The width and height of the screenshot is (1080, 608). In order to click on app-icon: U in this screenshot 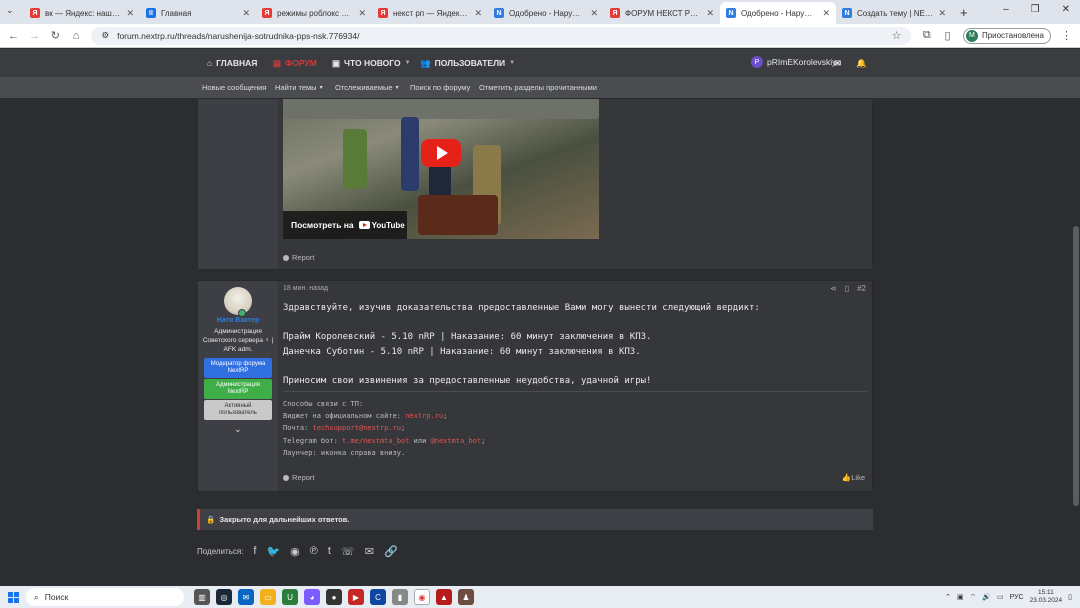, I will do `click(290, 597)`.